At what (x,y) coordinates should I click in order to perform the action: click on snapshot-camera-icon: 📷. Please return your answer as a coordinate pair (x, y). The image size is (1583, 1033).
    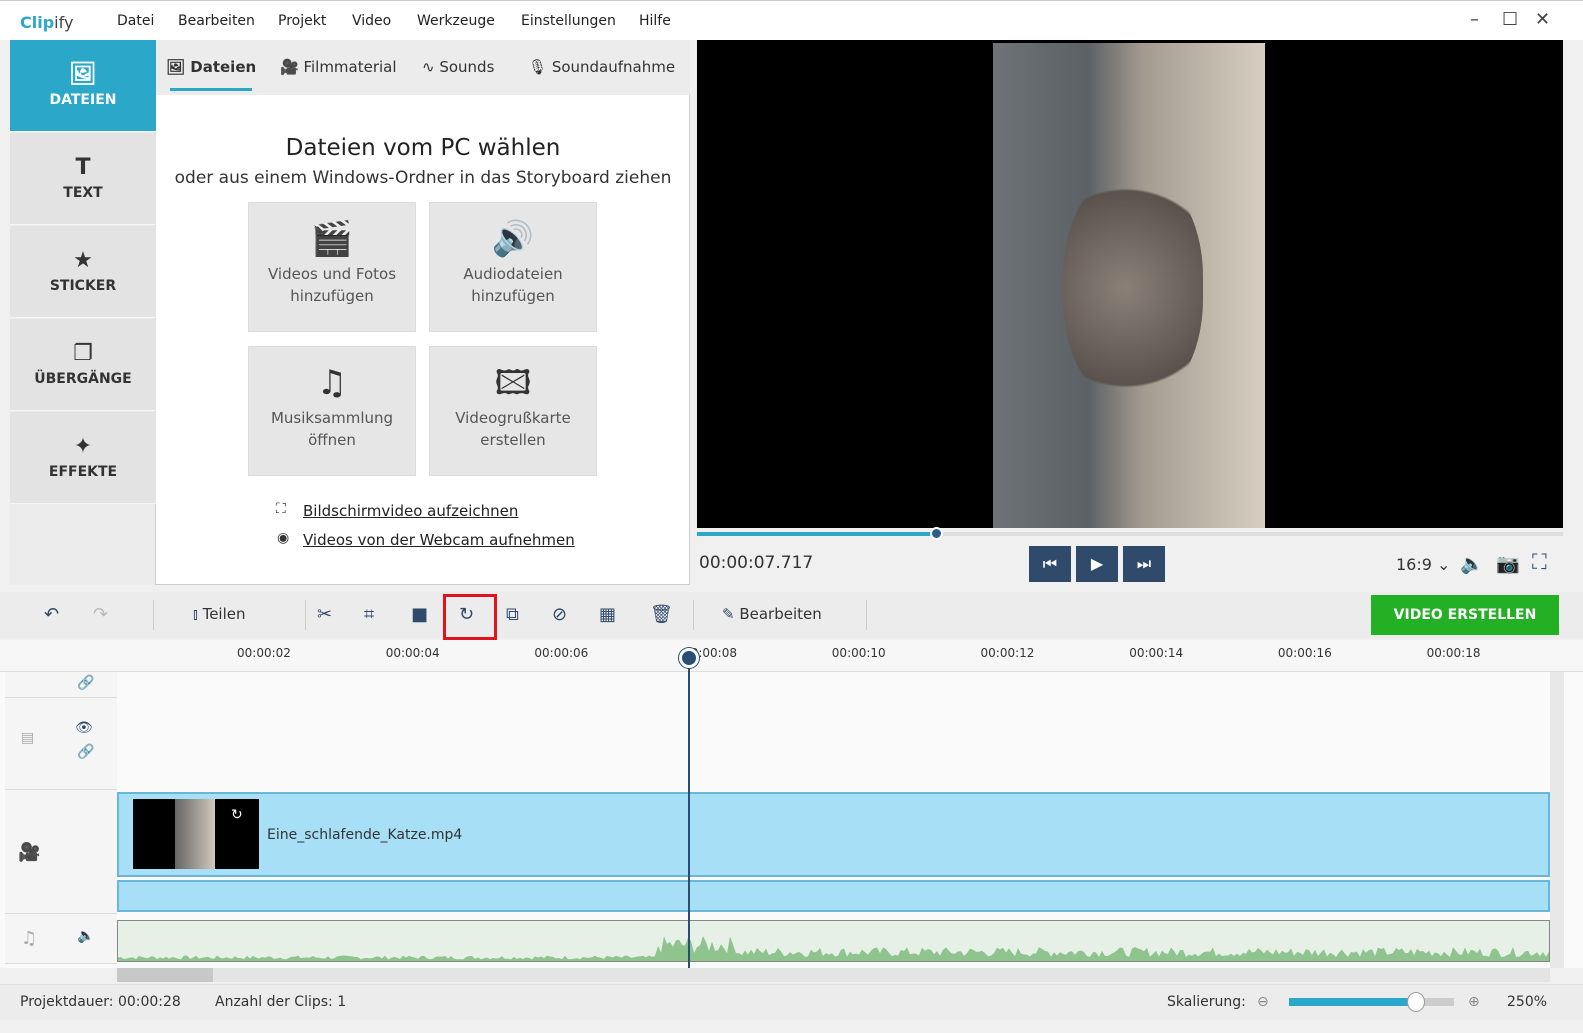
    Looking at the image, I should click on (1508, 563).